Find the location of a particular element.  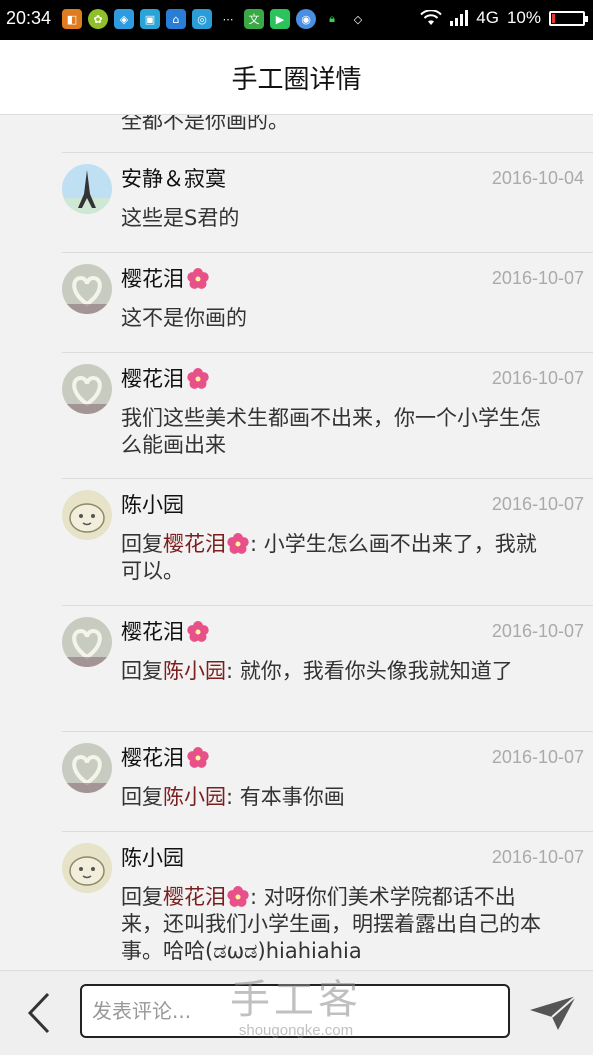

comment-text: 回复陈小园: 就你，我看你头像我就知道了 is located at coordinates (331, 671).